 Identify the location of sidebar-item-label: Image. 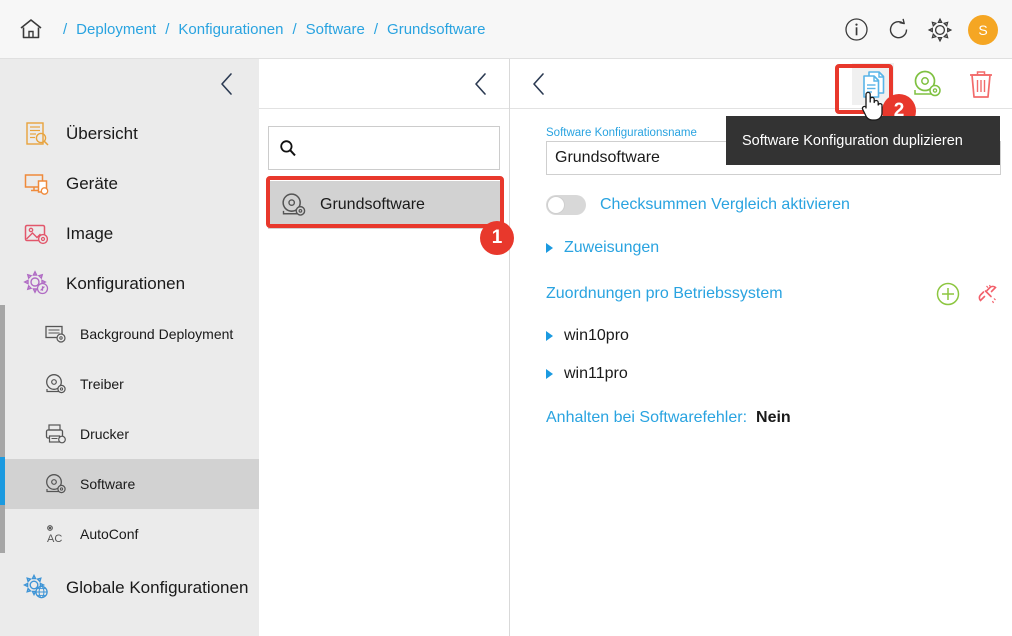
(90, 233).